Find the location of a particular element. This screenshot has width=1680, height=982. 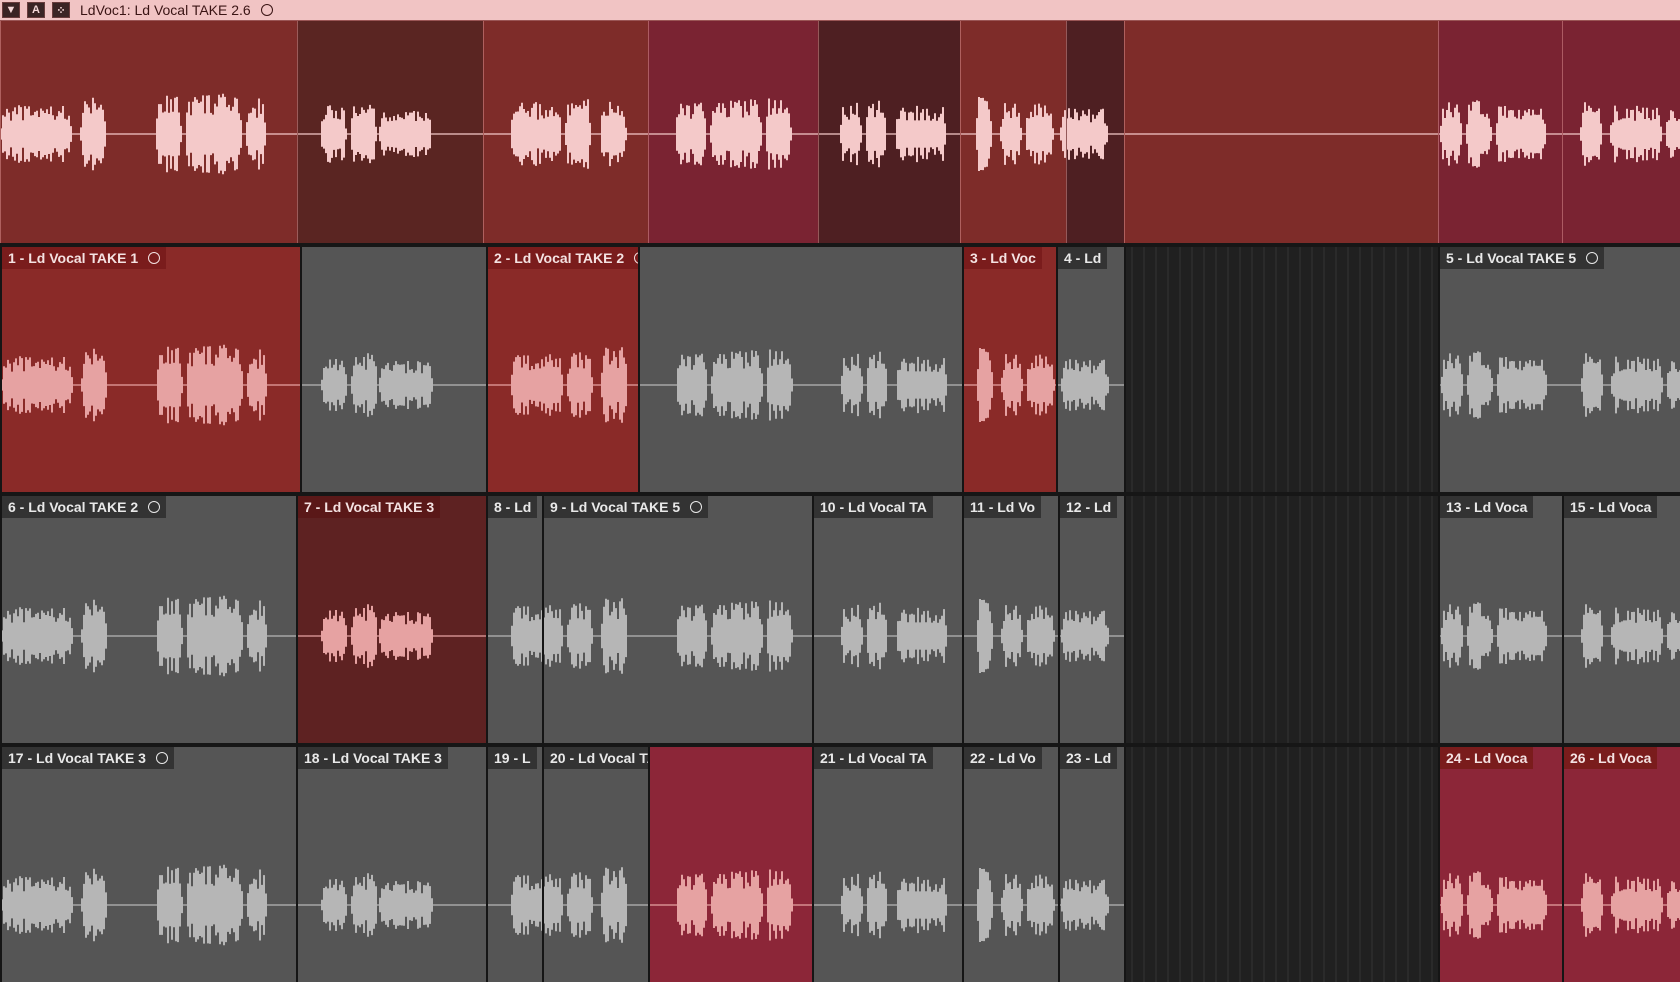

take-region: 4 - Ld is located at coordinates (1090, 369).